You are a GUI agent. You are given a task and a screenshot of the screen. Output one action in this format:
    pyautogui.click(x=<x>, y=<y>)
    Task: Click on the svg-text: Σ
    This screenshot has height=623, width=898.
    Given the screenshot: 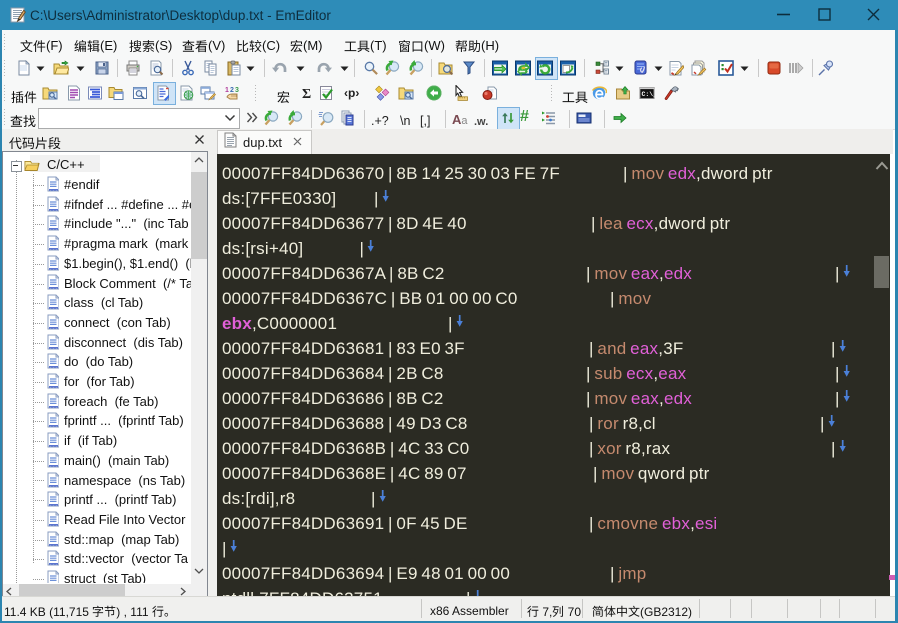 What is the action you would take?
    pyautogui.click(x=306, y=94)
    